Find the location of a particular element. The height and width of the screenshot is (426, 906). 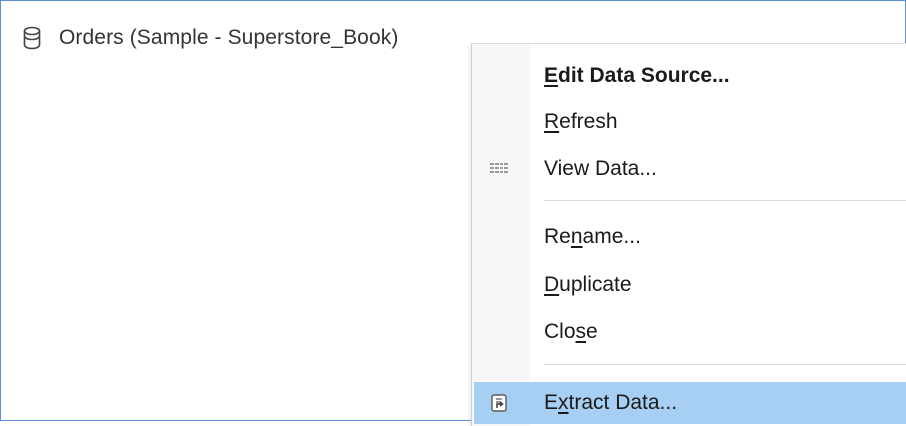

menu-item-label: Close is located at coordinates (571, 331).